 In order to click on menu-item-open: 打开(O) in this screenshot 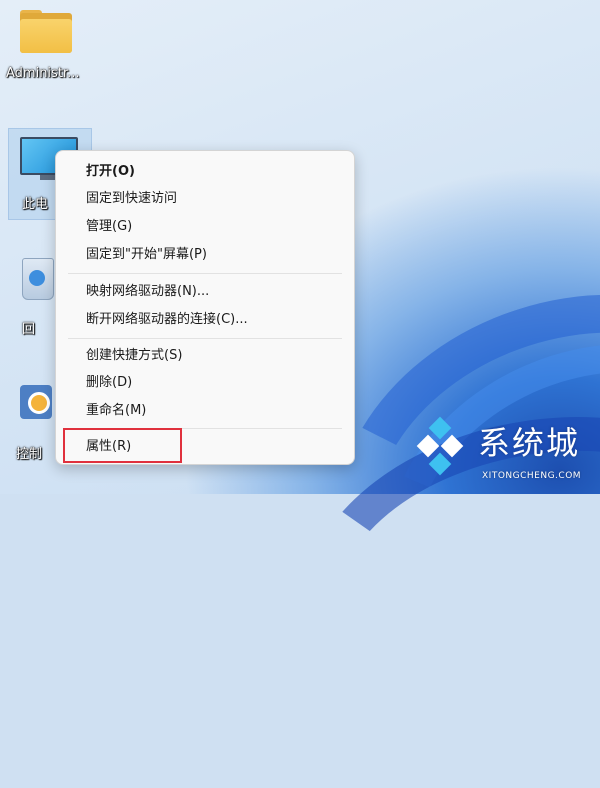, I will do `click(110, 172)`.